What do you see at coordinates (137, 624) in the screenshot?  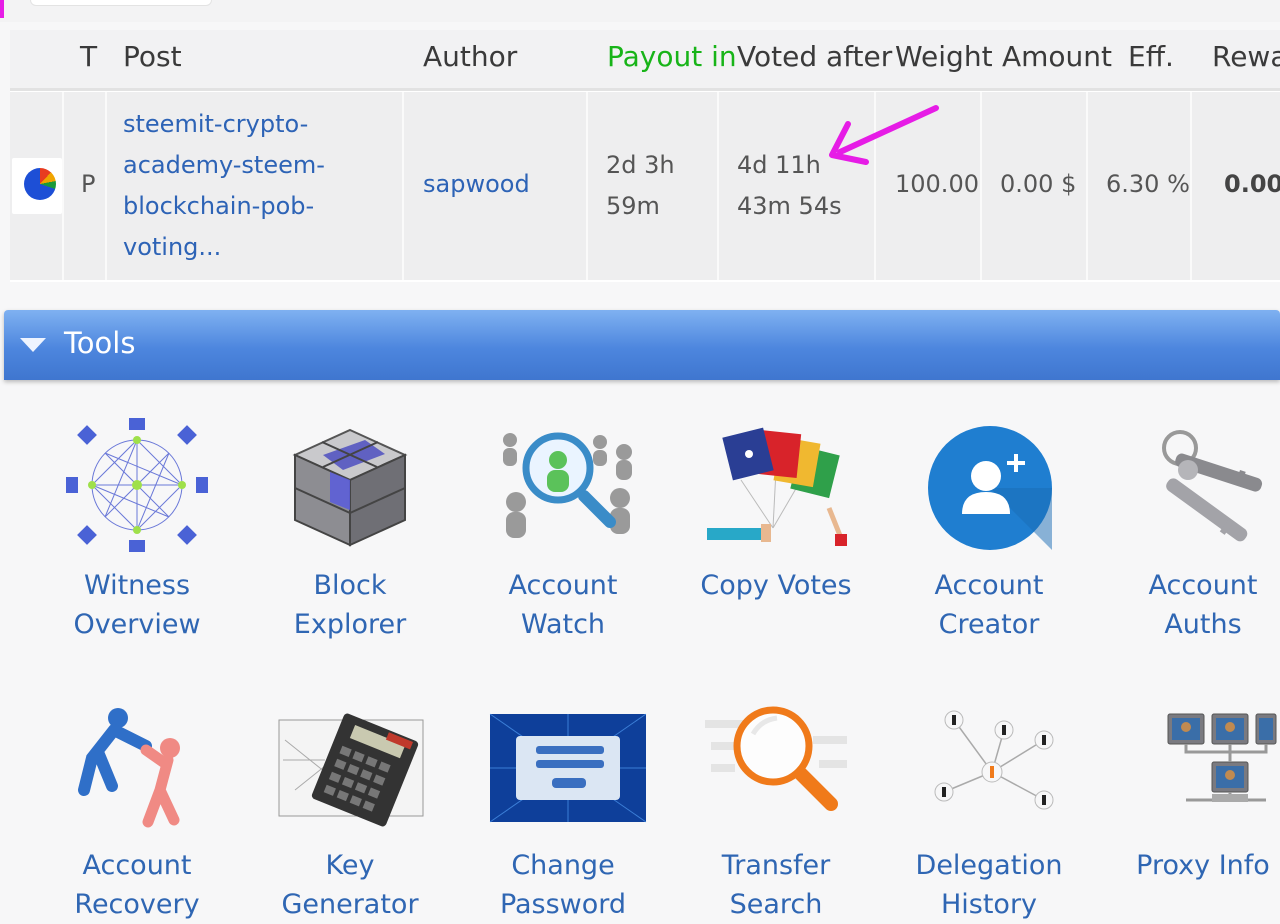 I see `tool-label-line: Overview` at bounding box center [137, 624].